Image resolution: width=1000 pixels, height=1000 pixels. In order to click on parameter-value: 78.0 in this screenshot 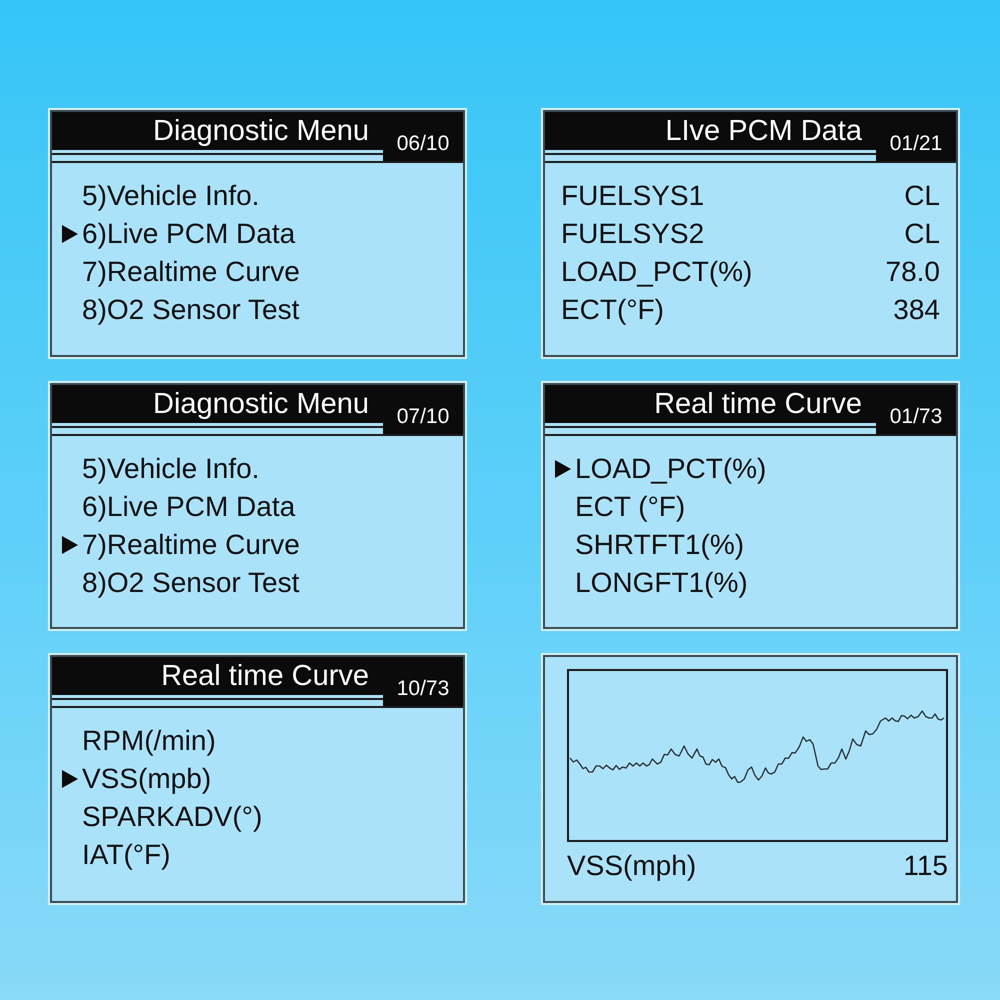, I will do `click(913, 272)`.